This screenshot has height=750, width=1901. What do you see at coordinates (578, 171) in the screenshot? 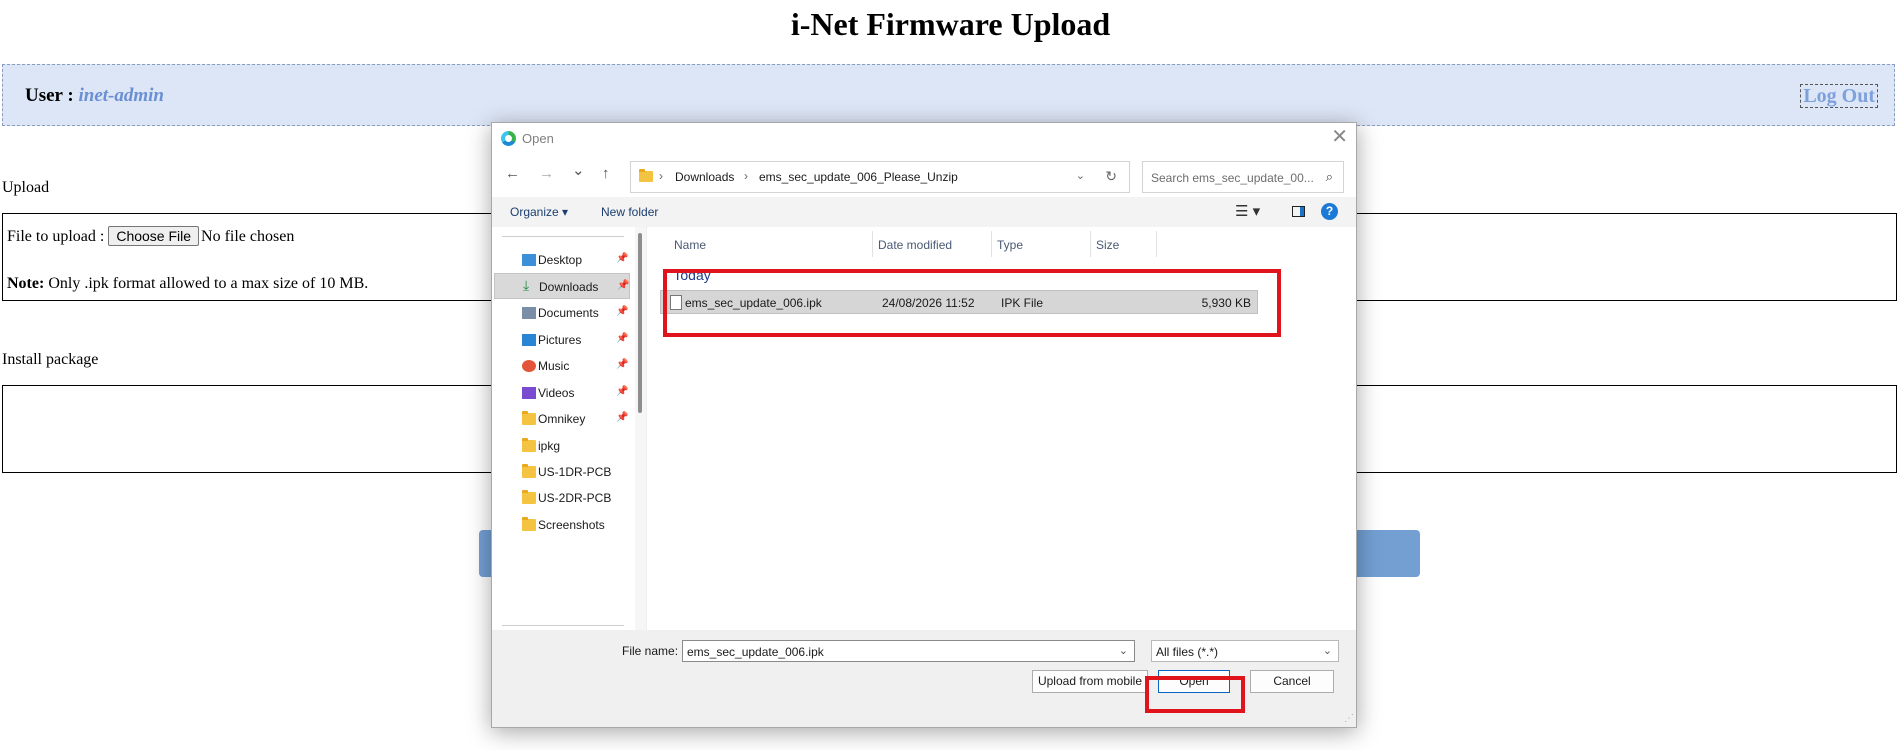
I see `recent-locations-chevron-icon: ⌄` at bounding box center [578, 171].